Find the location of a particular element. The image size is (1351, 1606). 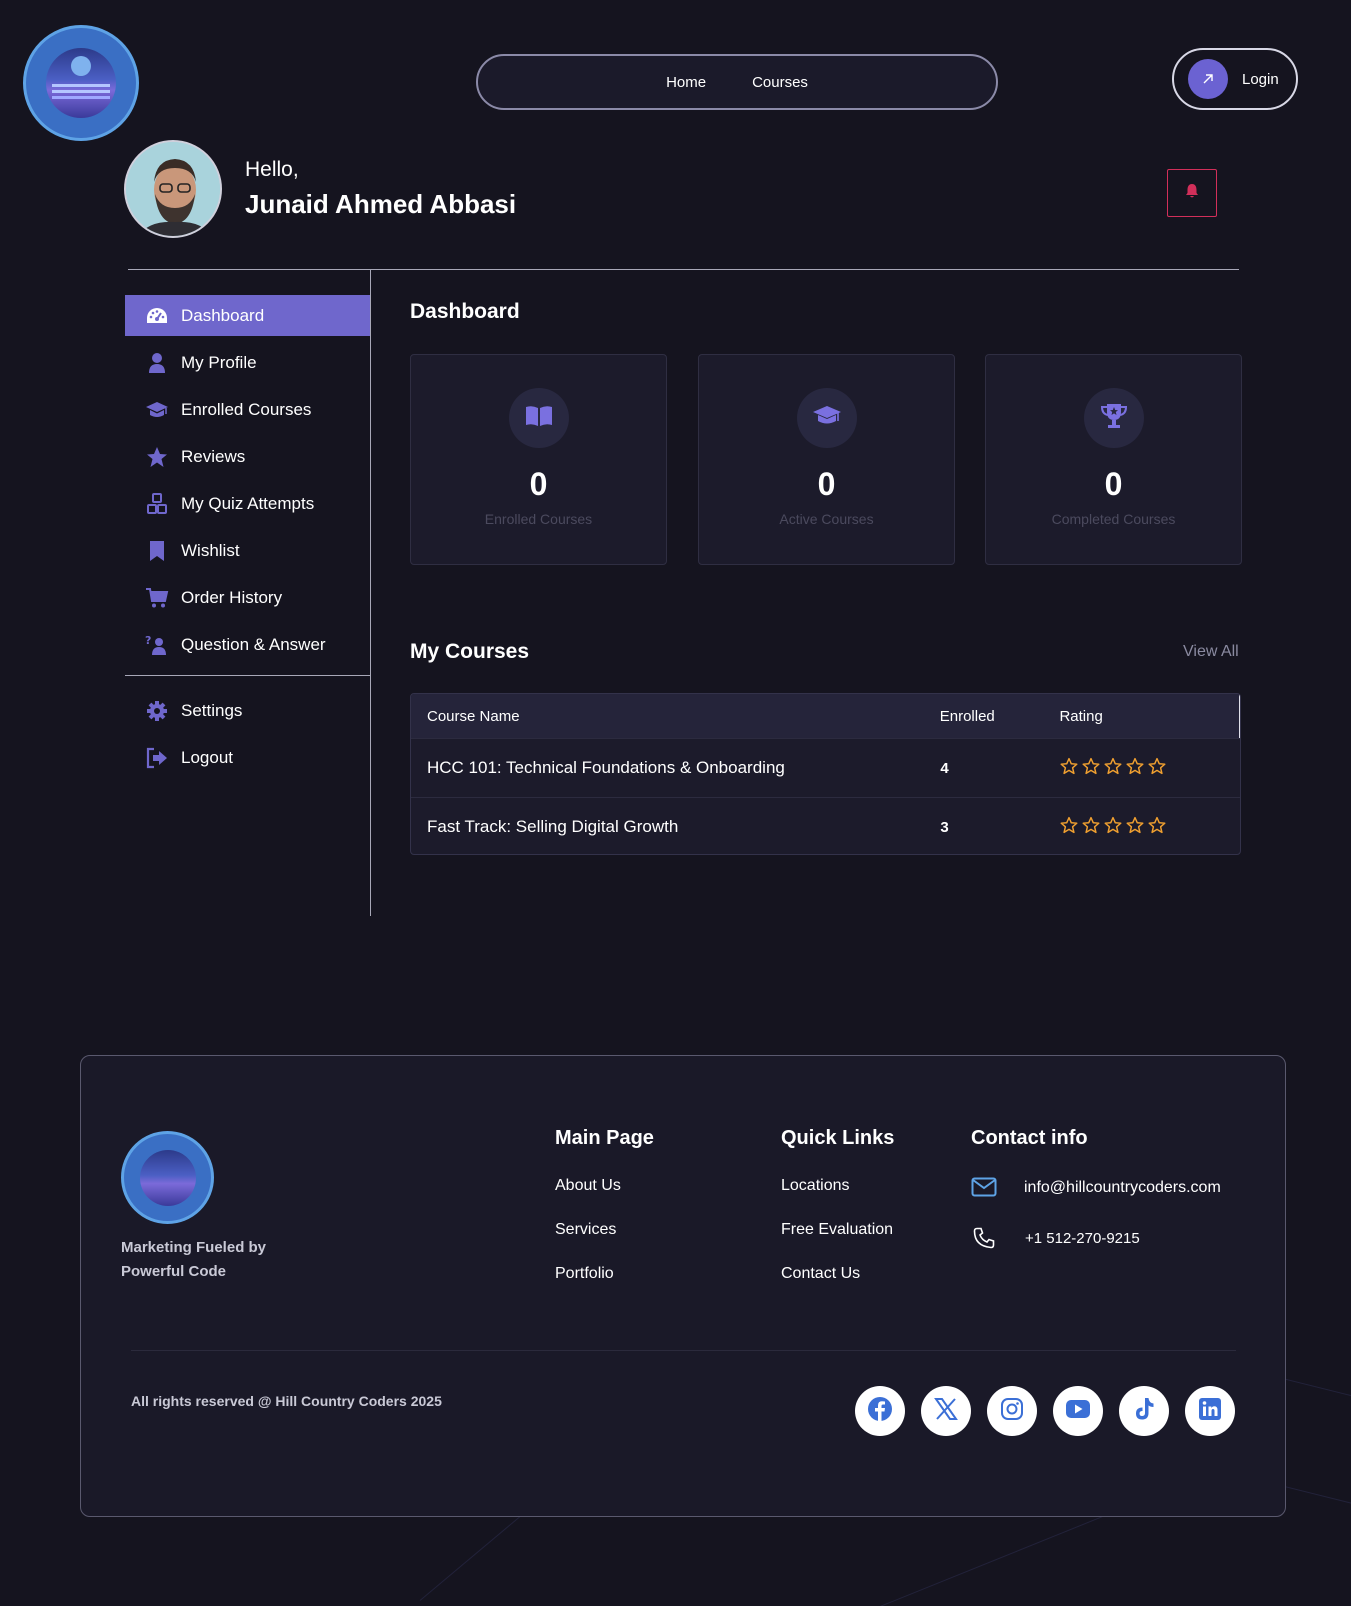

tiktok-icon is located at coordinates (1144, 1411).